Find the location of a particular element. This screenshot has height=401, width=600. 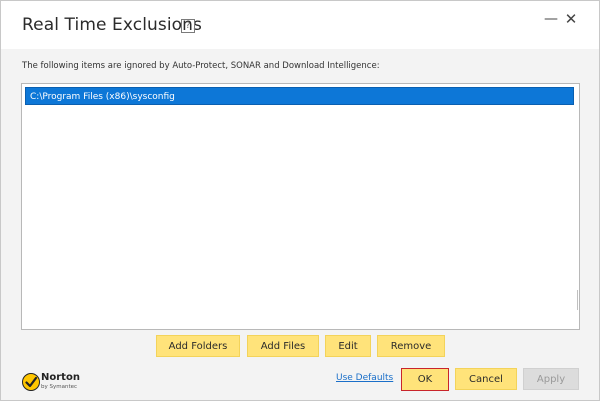

title-bar: Real Time Exclusions ? — ✕ is located at coordinates (300, 25).